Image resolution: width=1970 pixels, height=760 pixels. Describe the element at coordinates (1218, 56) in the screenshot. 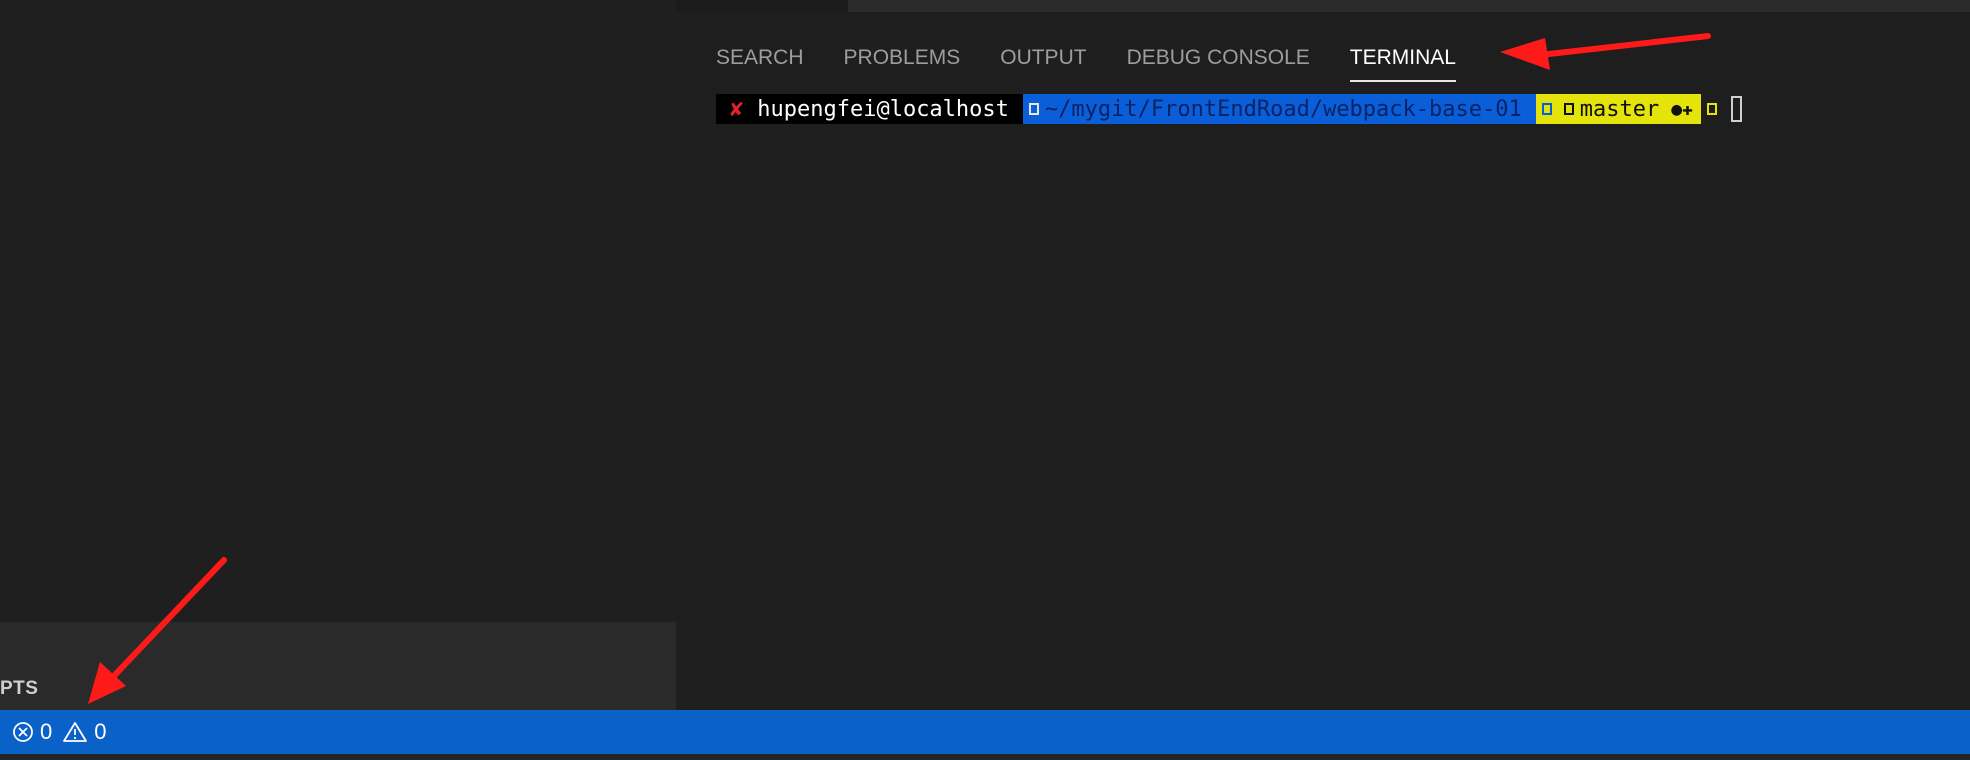

I see `tab-debug-console: DEBUG CONSOLE` at that location.